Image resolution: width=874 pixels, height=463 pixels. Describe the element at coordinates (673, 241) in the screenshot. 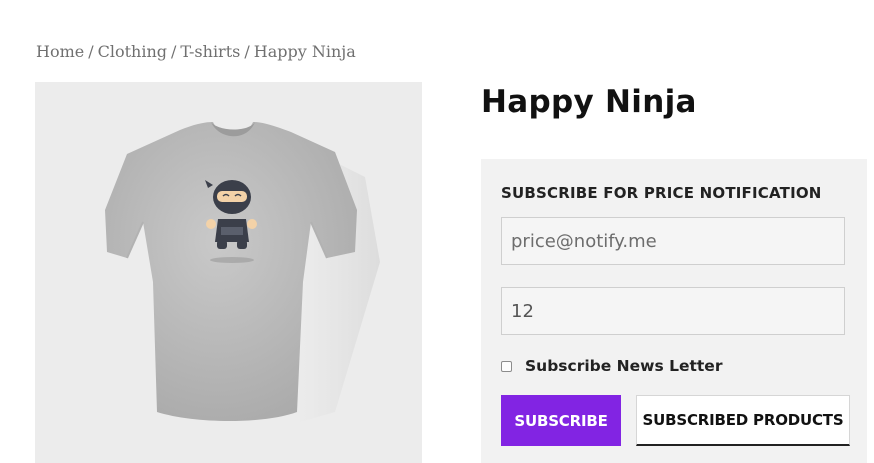

I see `email-field` at that location.